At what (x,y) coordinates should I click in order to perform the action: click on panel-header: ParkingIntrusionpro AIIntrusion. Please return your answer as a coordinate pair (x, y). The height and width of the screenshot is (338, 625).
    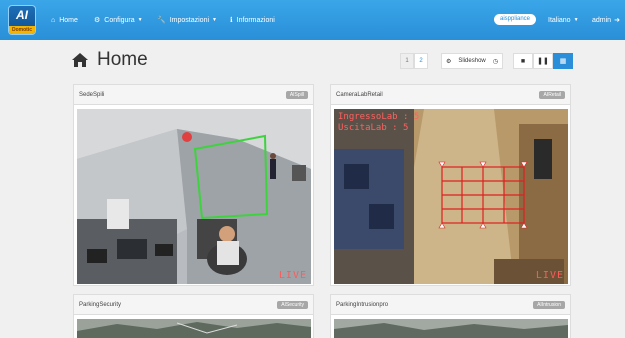
    Looking at the image, I should click on (450, 305).